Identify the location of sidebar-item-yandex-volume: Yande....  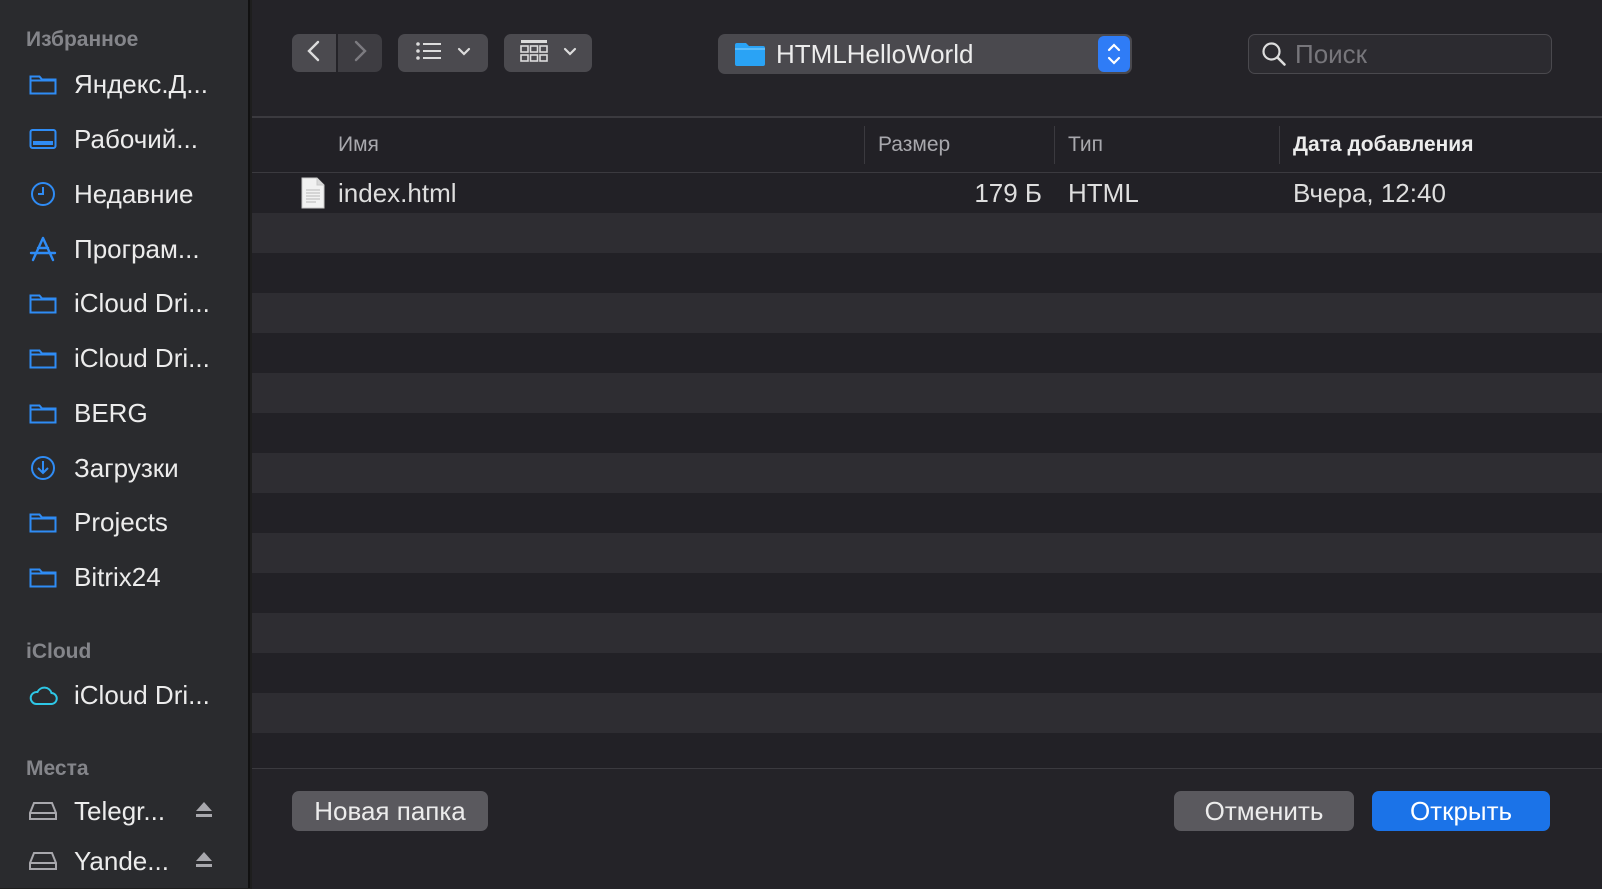
(128, 861).